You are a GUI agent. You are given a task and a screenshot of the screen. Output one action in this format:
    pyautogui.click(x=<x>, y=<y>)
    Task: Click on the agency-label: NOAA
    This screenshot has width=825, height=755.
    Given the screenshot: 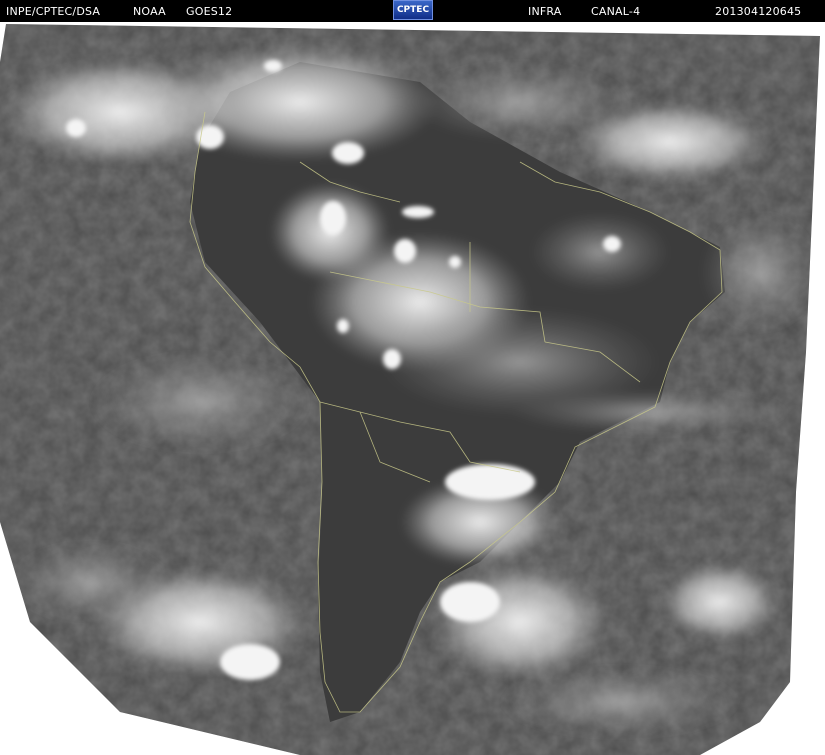 What is the action you would take?
    pyautogui.click(x=149, y=11)
    